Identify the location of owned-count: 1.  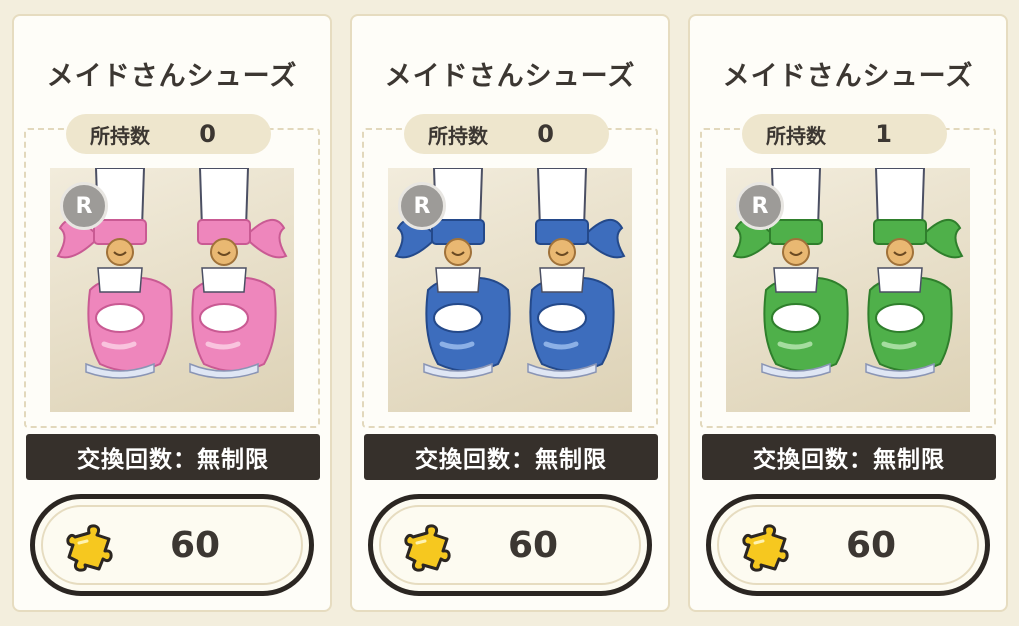
(883, 134).